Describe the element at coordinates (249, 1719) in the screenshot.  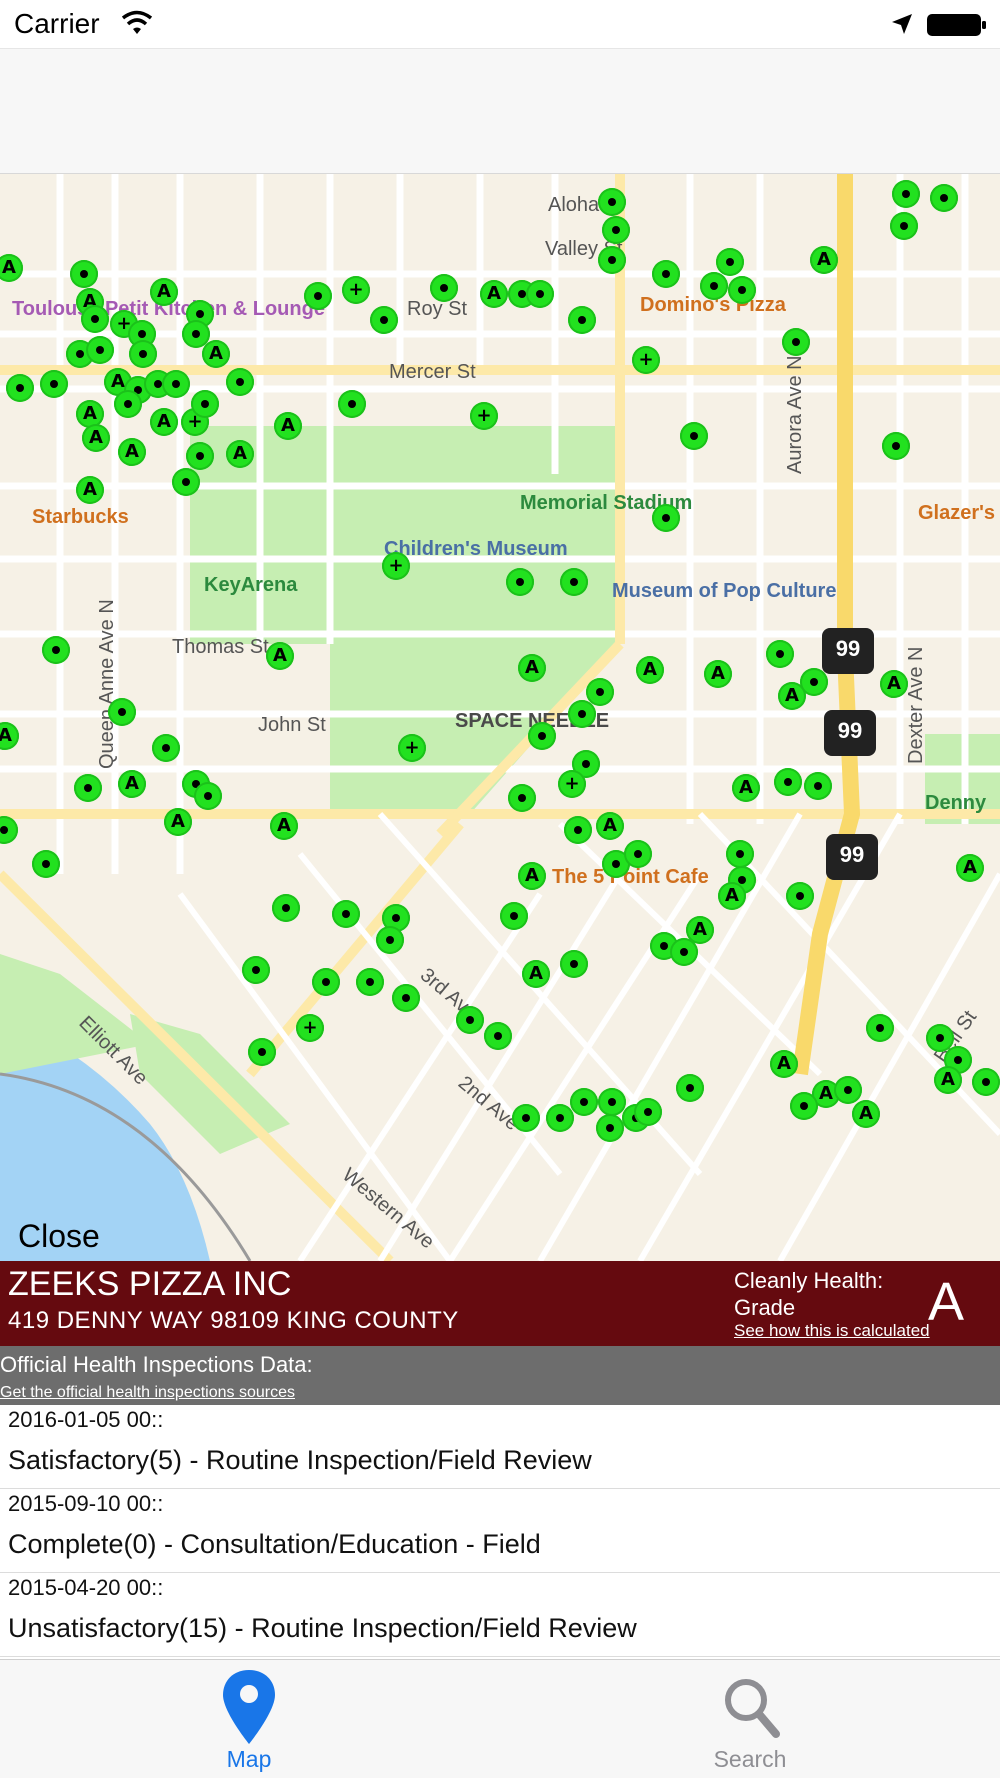
I see `tab-map: Map` at that location.